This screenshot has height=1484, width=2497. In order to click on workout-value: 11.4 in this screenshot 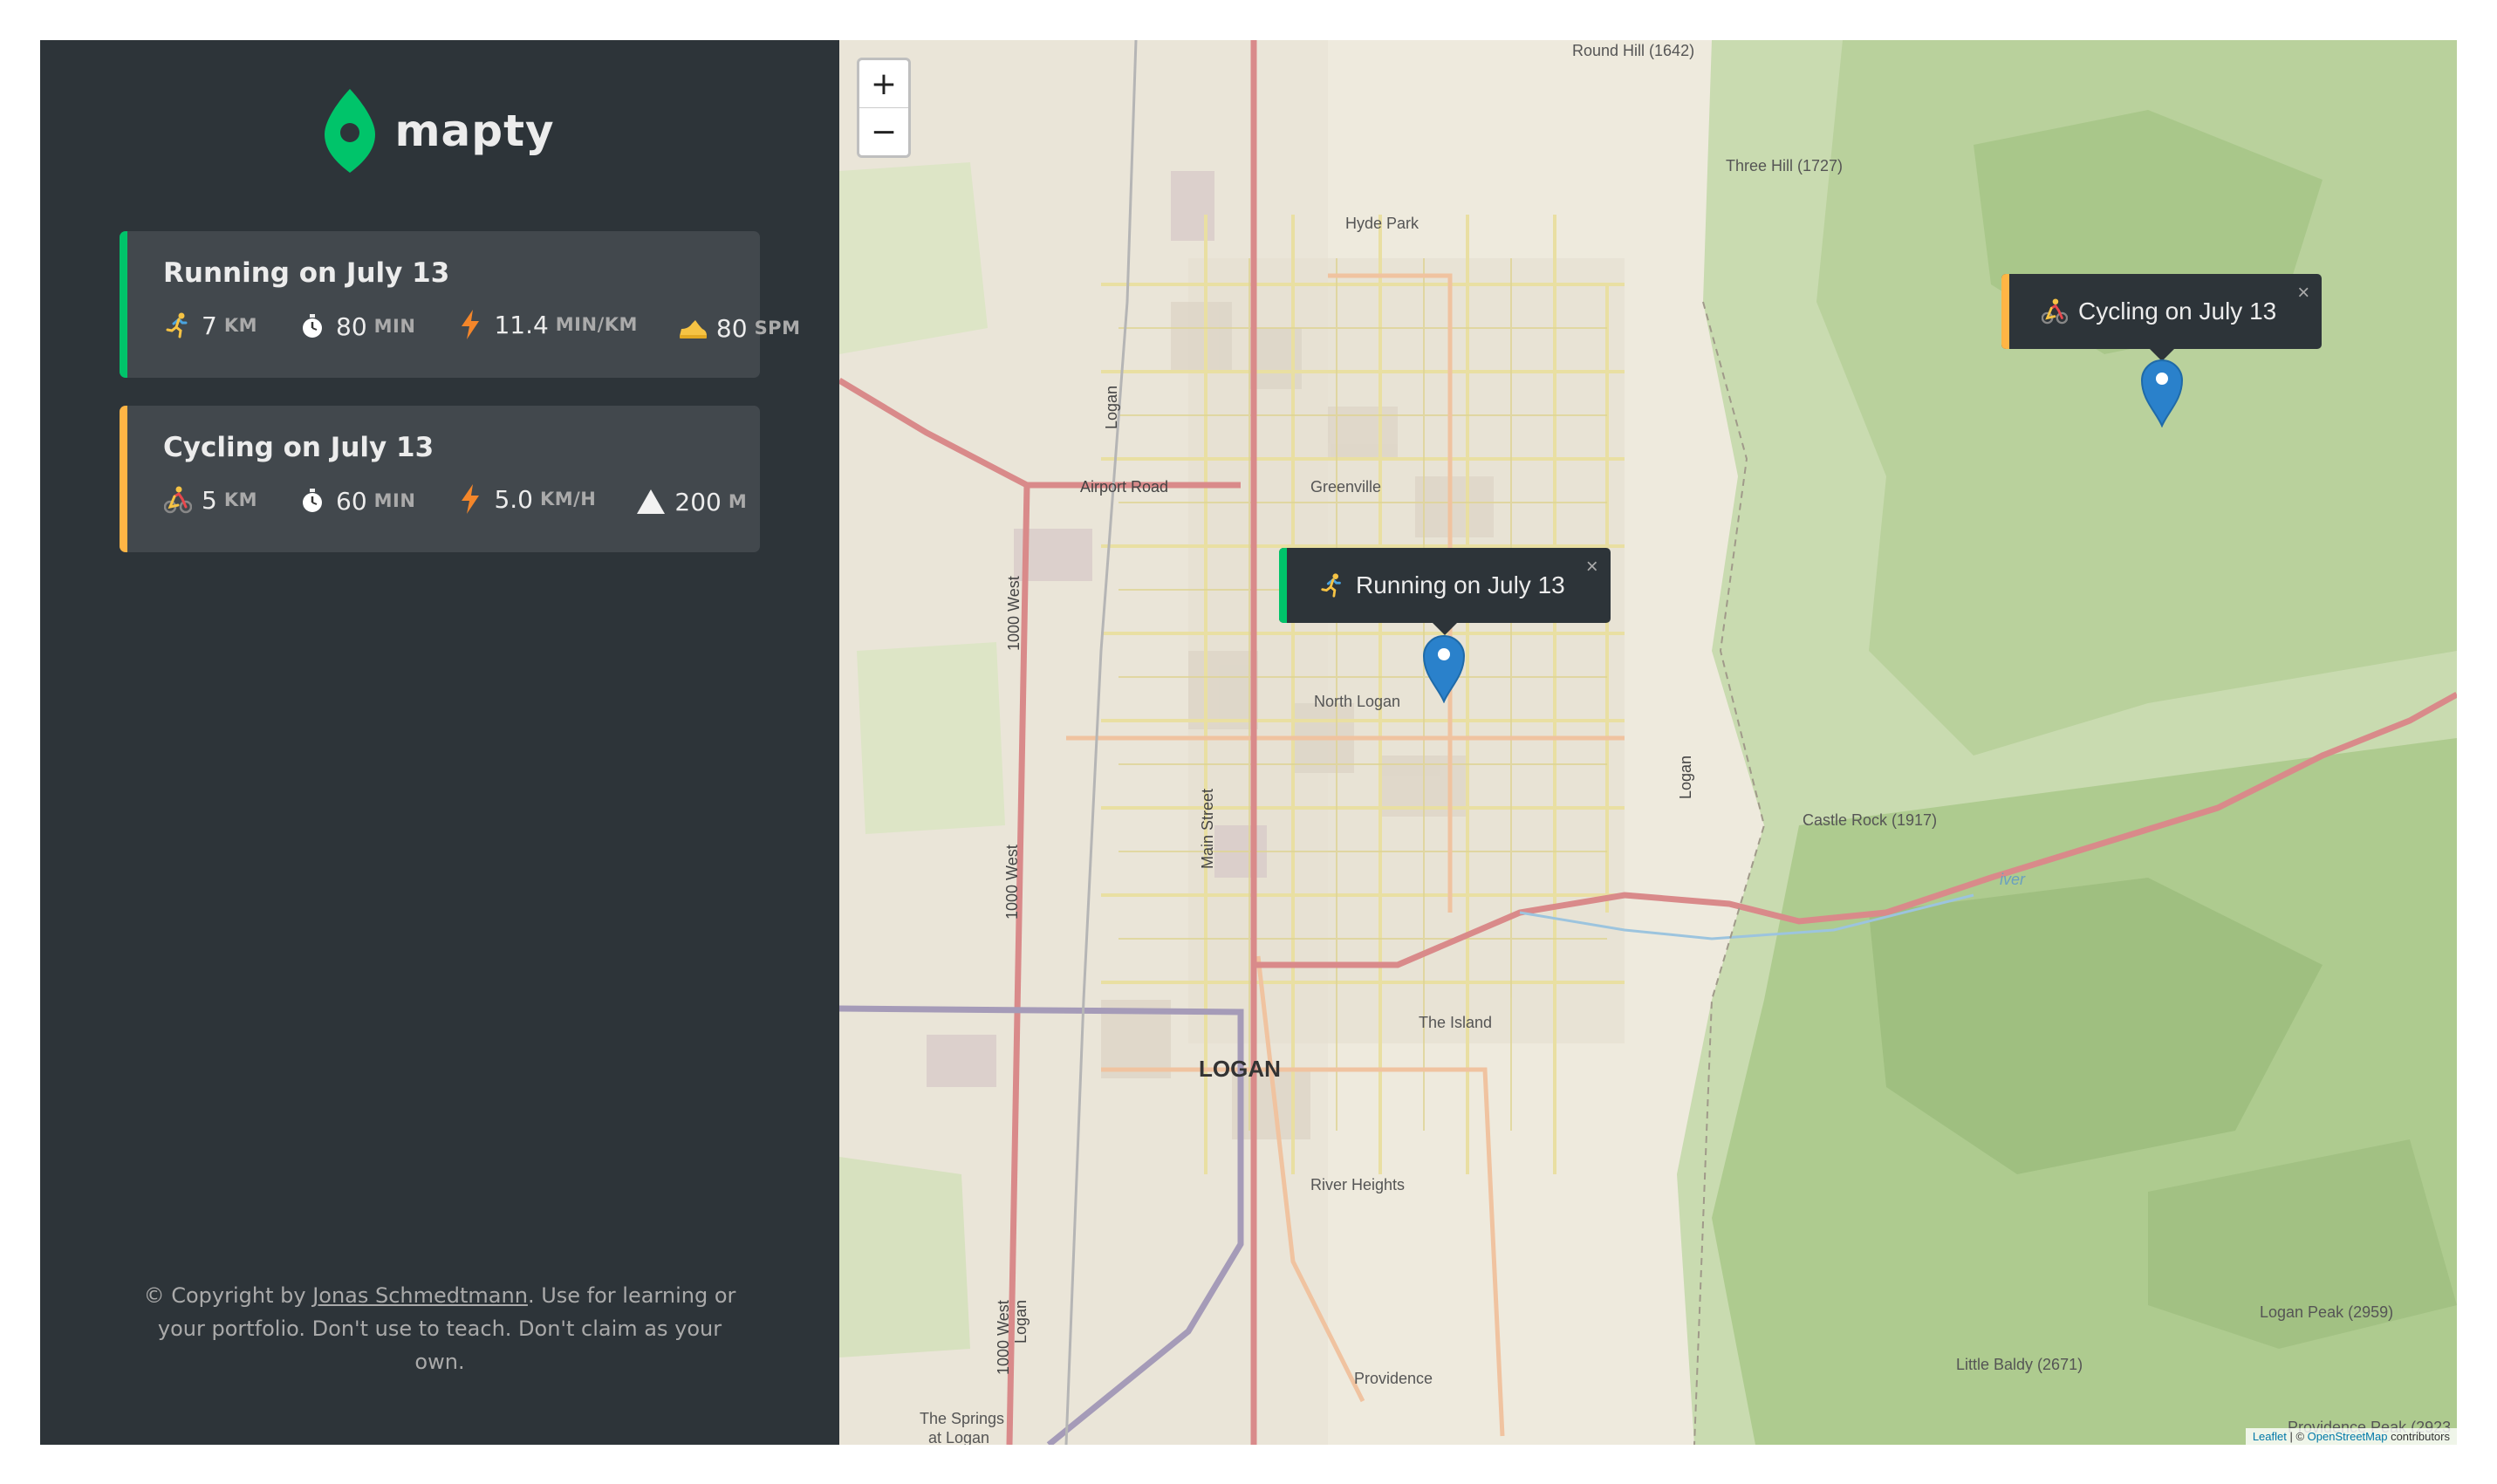, I will do `click(522, 324)`.